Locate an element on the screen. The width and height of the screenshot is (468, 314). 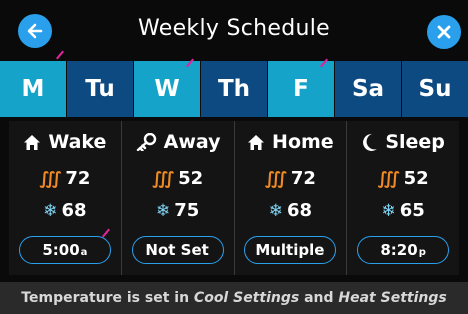
period-name: Away is located at coordinates (192, 142).